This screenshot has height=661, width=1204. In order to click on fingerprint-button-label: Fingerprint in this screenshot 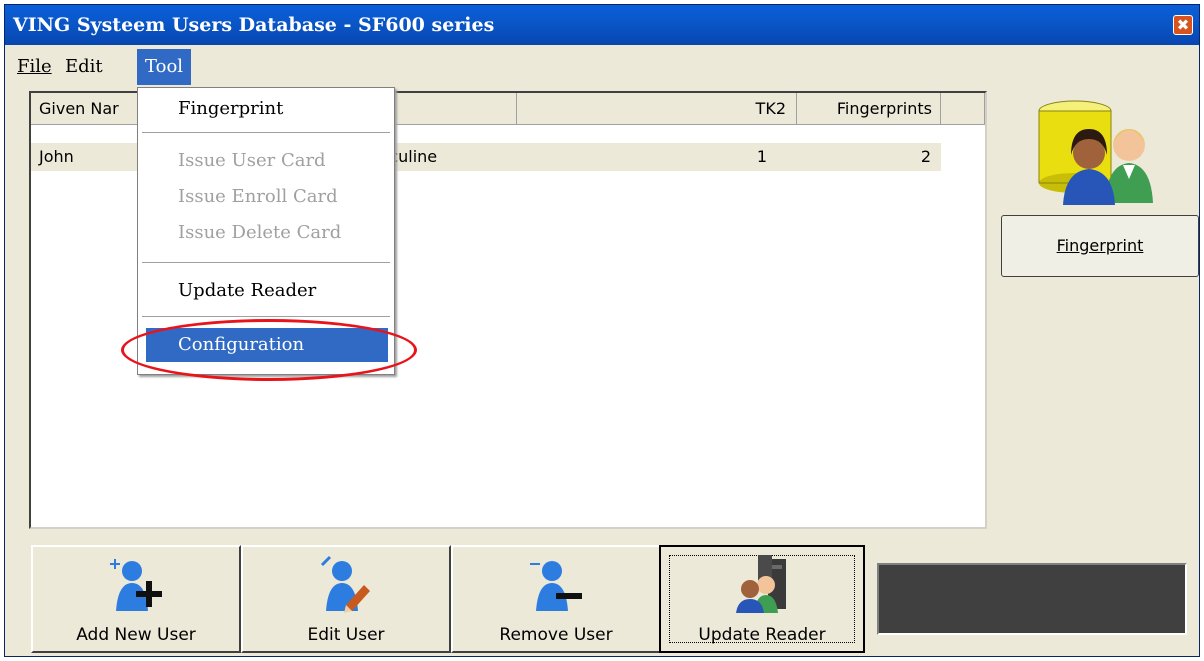, I will do `click(1100, 245)`.